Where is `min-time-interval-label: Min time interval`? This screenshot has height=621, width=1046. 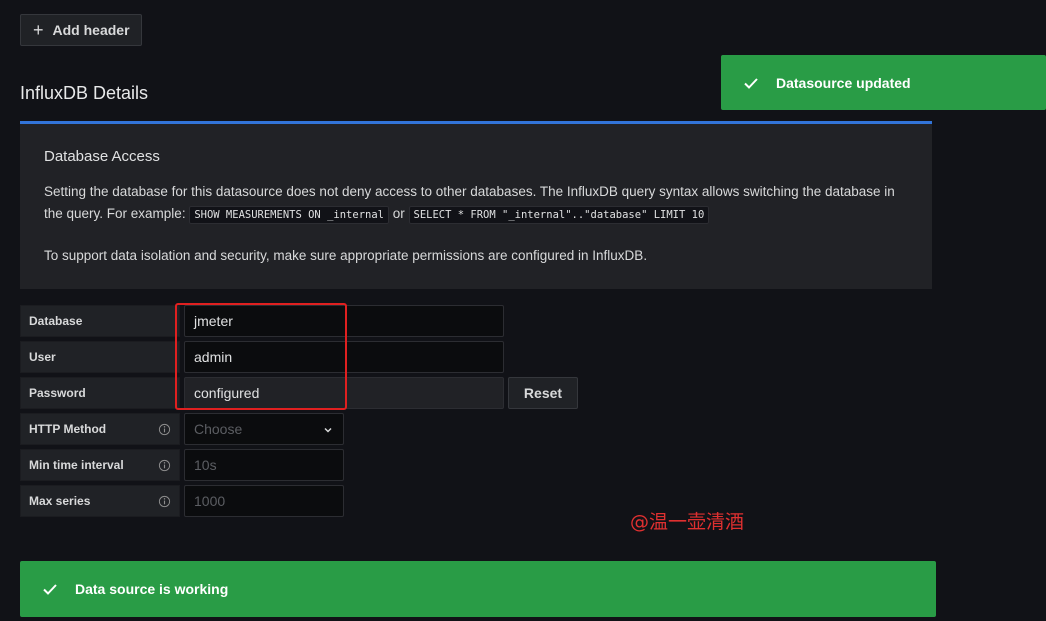 min-time-interval-label: Min time interval is located at coordinates (100, 465).